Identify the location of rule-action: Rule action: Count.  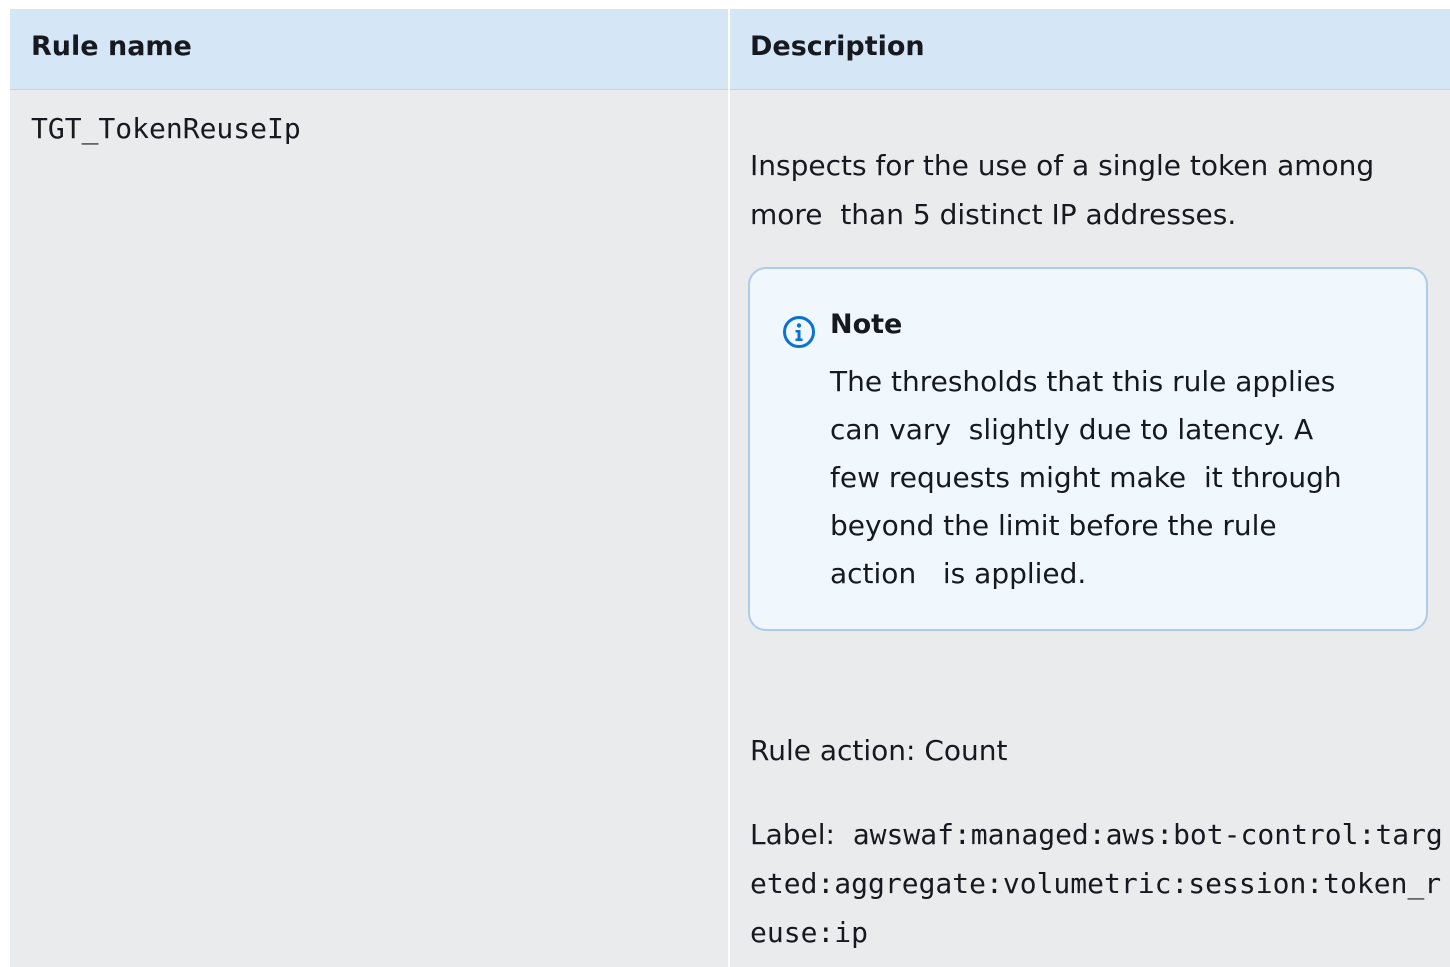
(879, 750).